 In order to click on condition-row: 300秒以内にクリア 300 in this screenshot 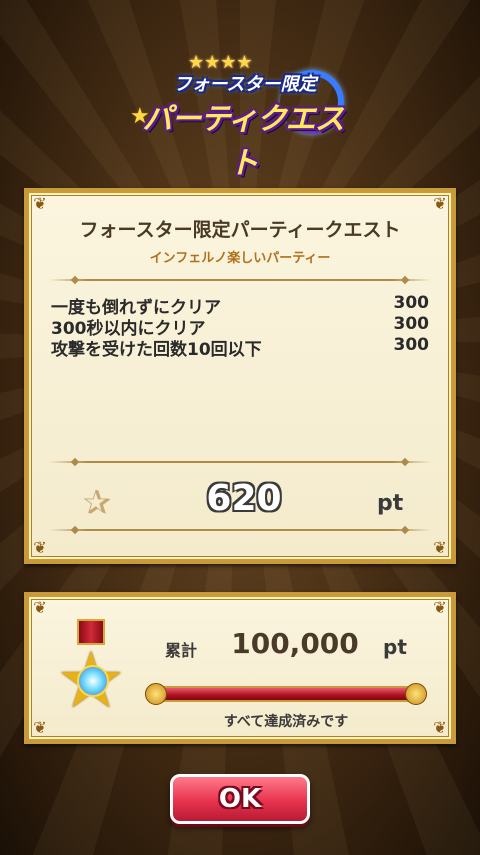, I will do `click(240, 326)`.